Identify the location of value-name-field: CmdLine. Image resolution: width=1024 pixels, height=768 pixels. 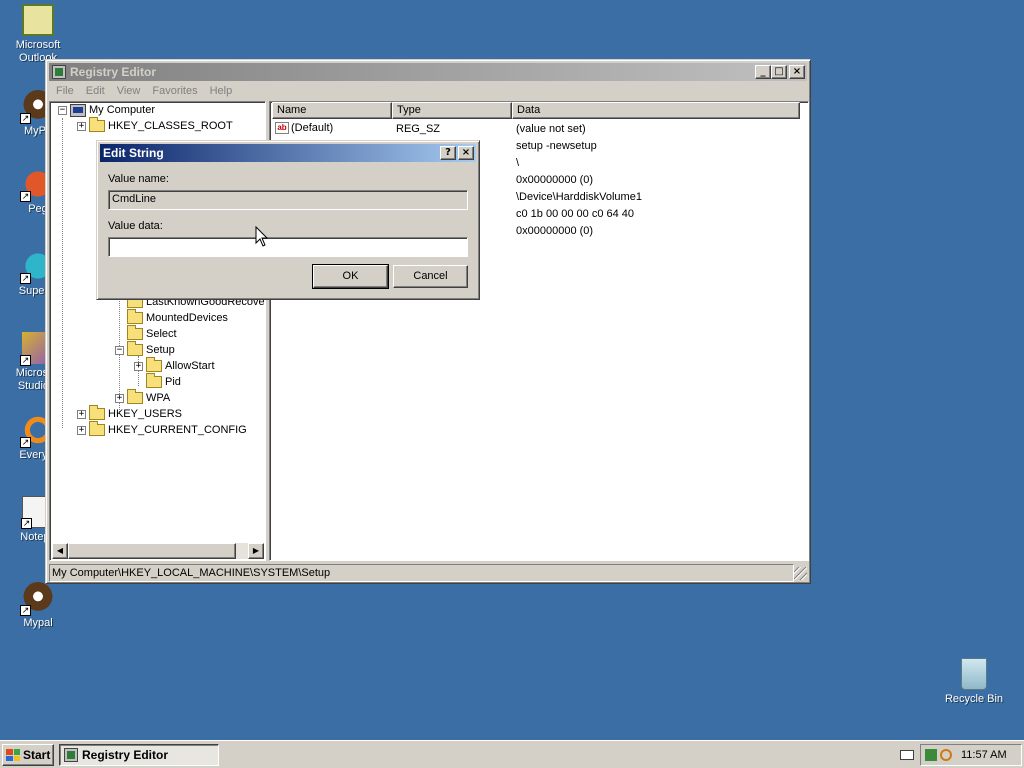
(288, 200).